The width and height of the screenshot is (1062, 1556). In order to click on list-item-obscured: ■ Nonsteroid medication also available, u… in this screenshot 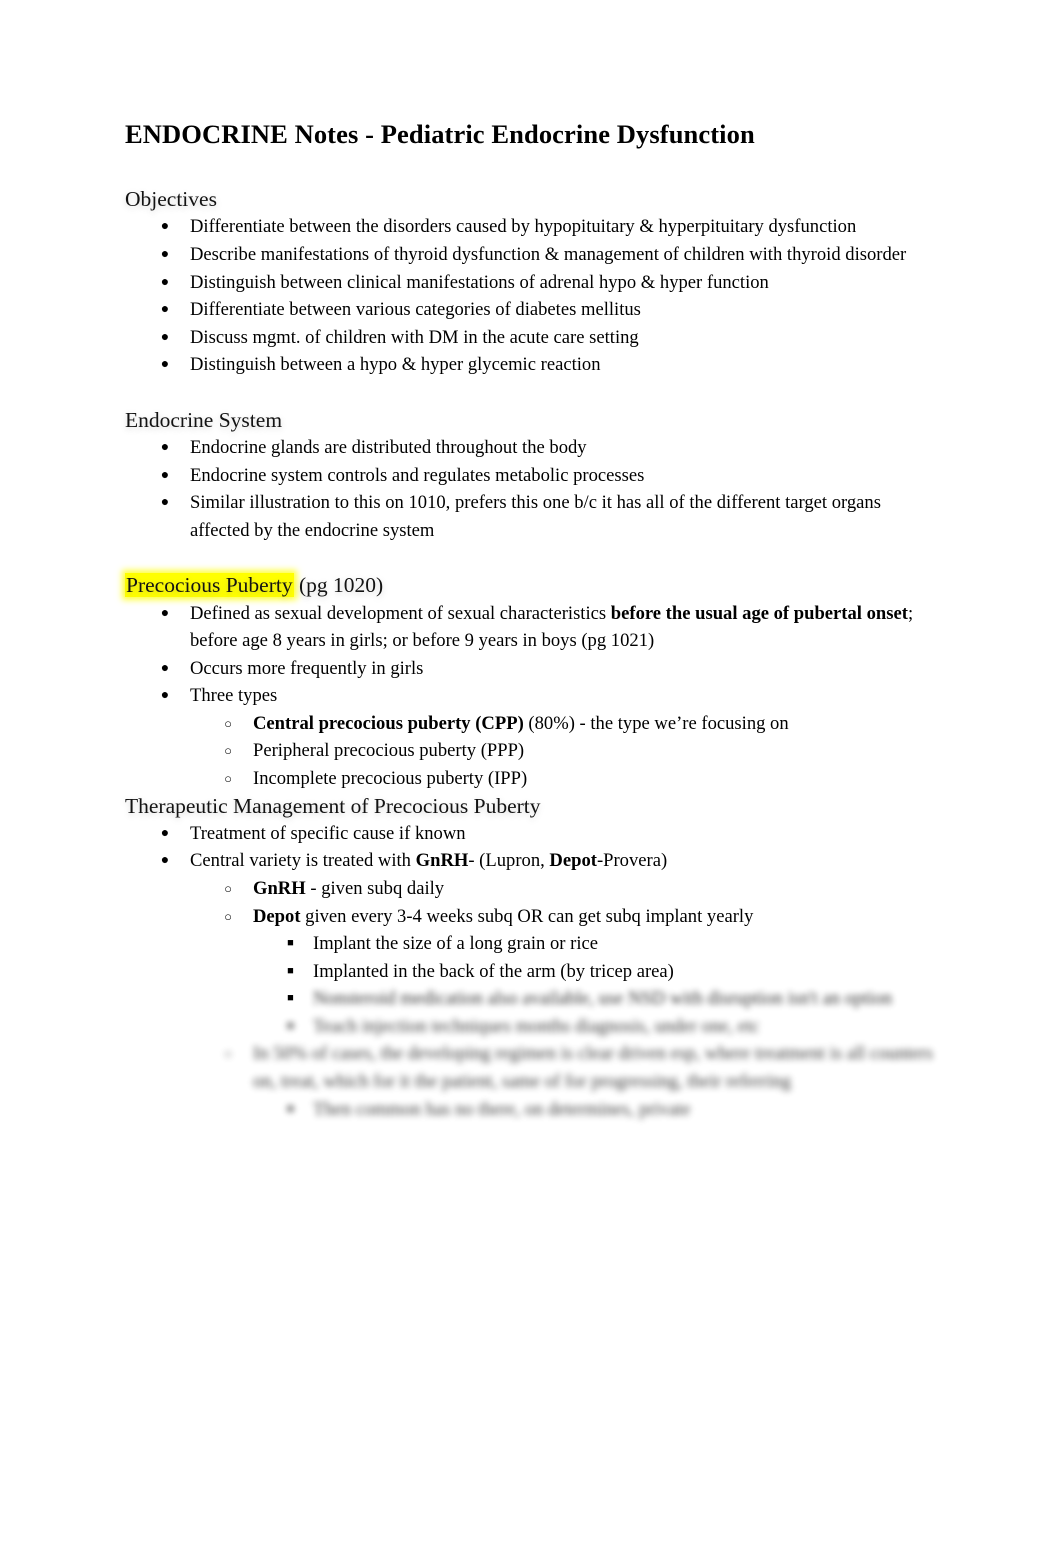, I will do `click(532, 999)`.